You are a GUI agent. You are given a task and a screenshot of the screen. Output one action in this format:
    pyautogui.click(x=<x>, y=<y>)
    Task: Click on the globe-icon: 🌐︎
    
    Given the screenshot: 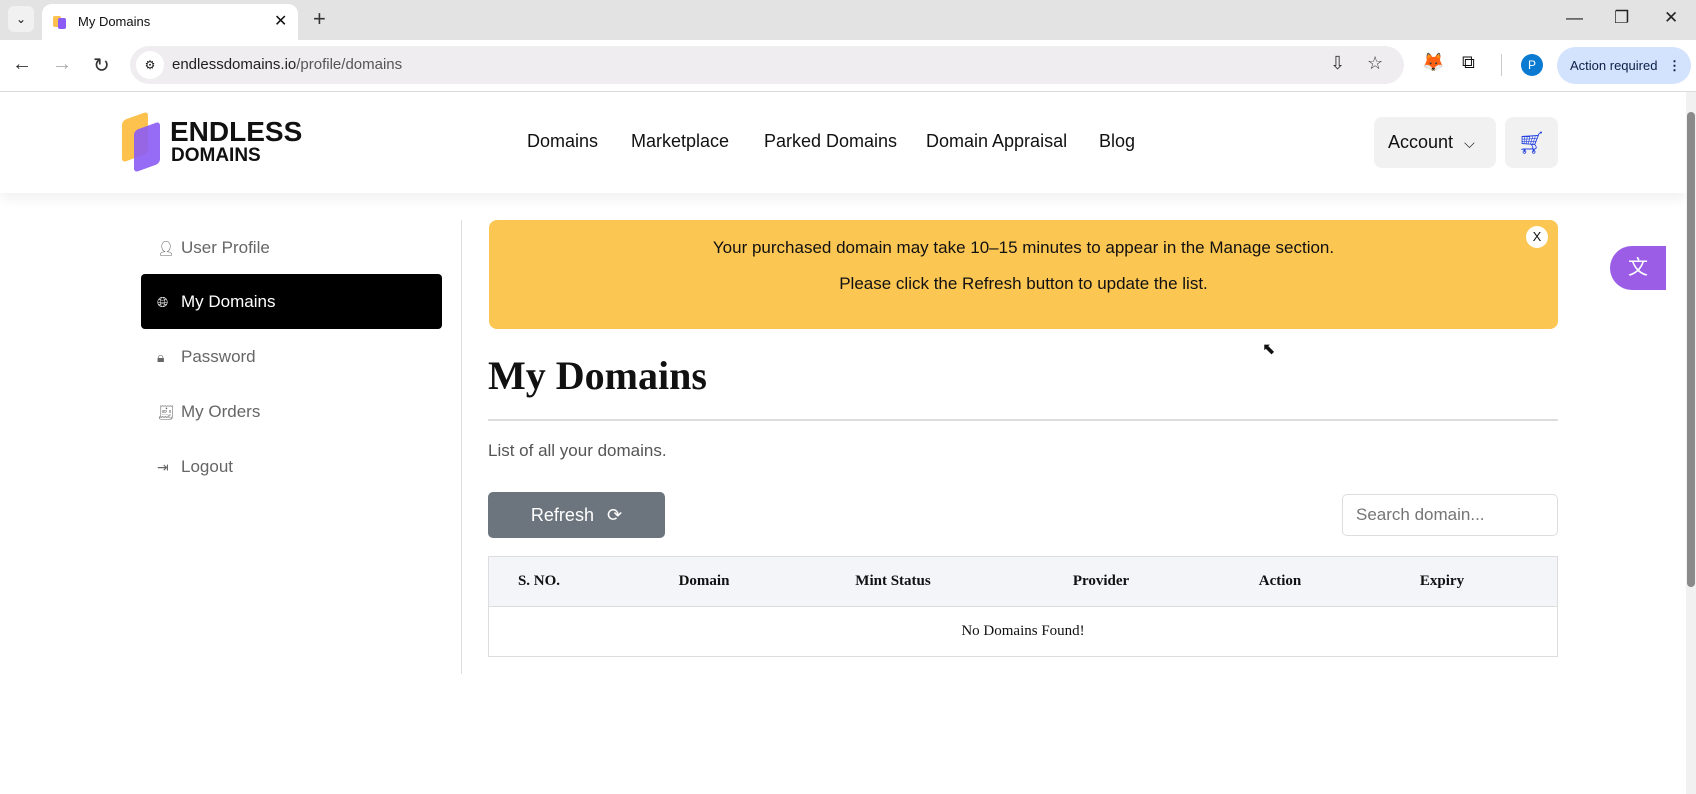 What is the action you would take?
    pyautogui.click(x=163, y=302)
    